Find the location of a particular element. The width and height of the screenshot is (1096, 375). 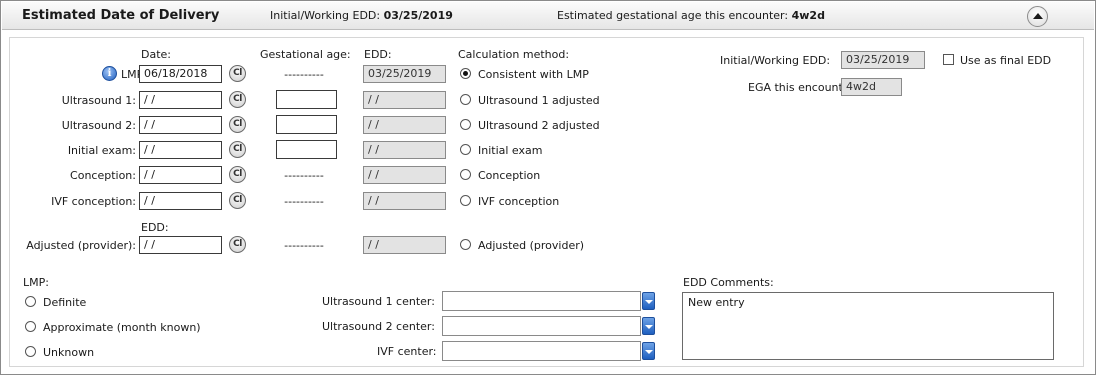

calc-label-us1: Ultrasound 1 adjusted is located at coordinates (539, 100).